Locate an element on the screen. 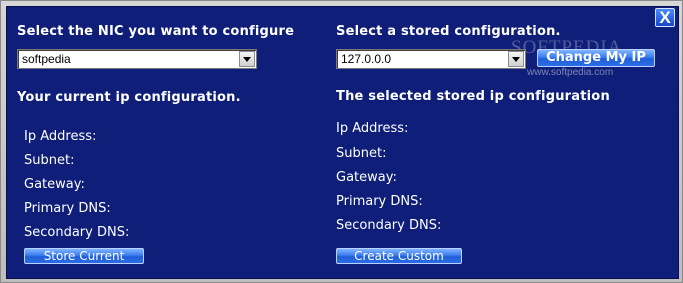 The image size is (683, 283). current-config-heading: Your current ip configuration. is located at coordinates (129, 97).